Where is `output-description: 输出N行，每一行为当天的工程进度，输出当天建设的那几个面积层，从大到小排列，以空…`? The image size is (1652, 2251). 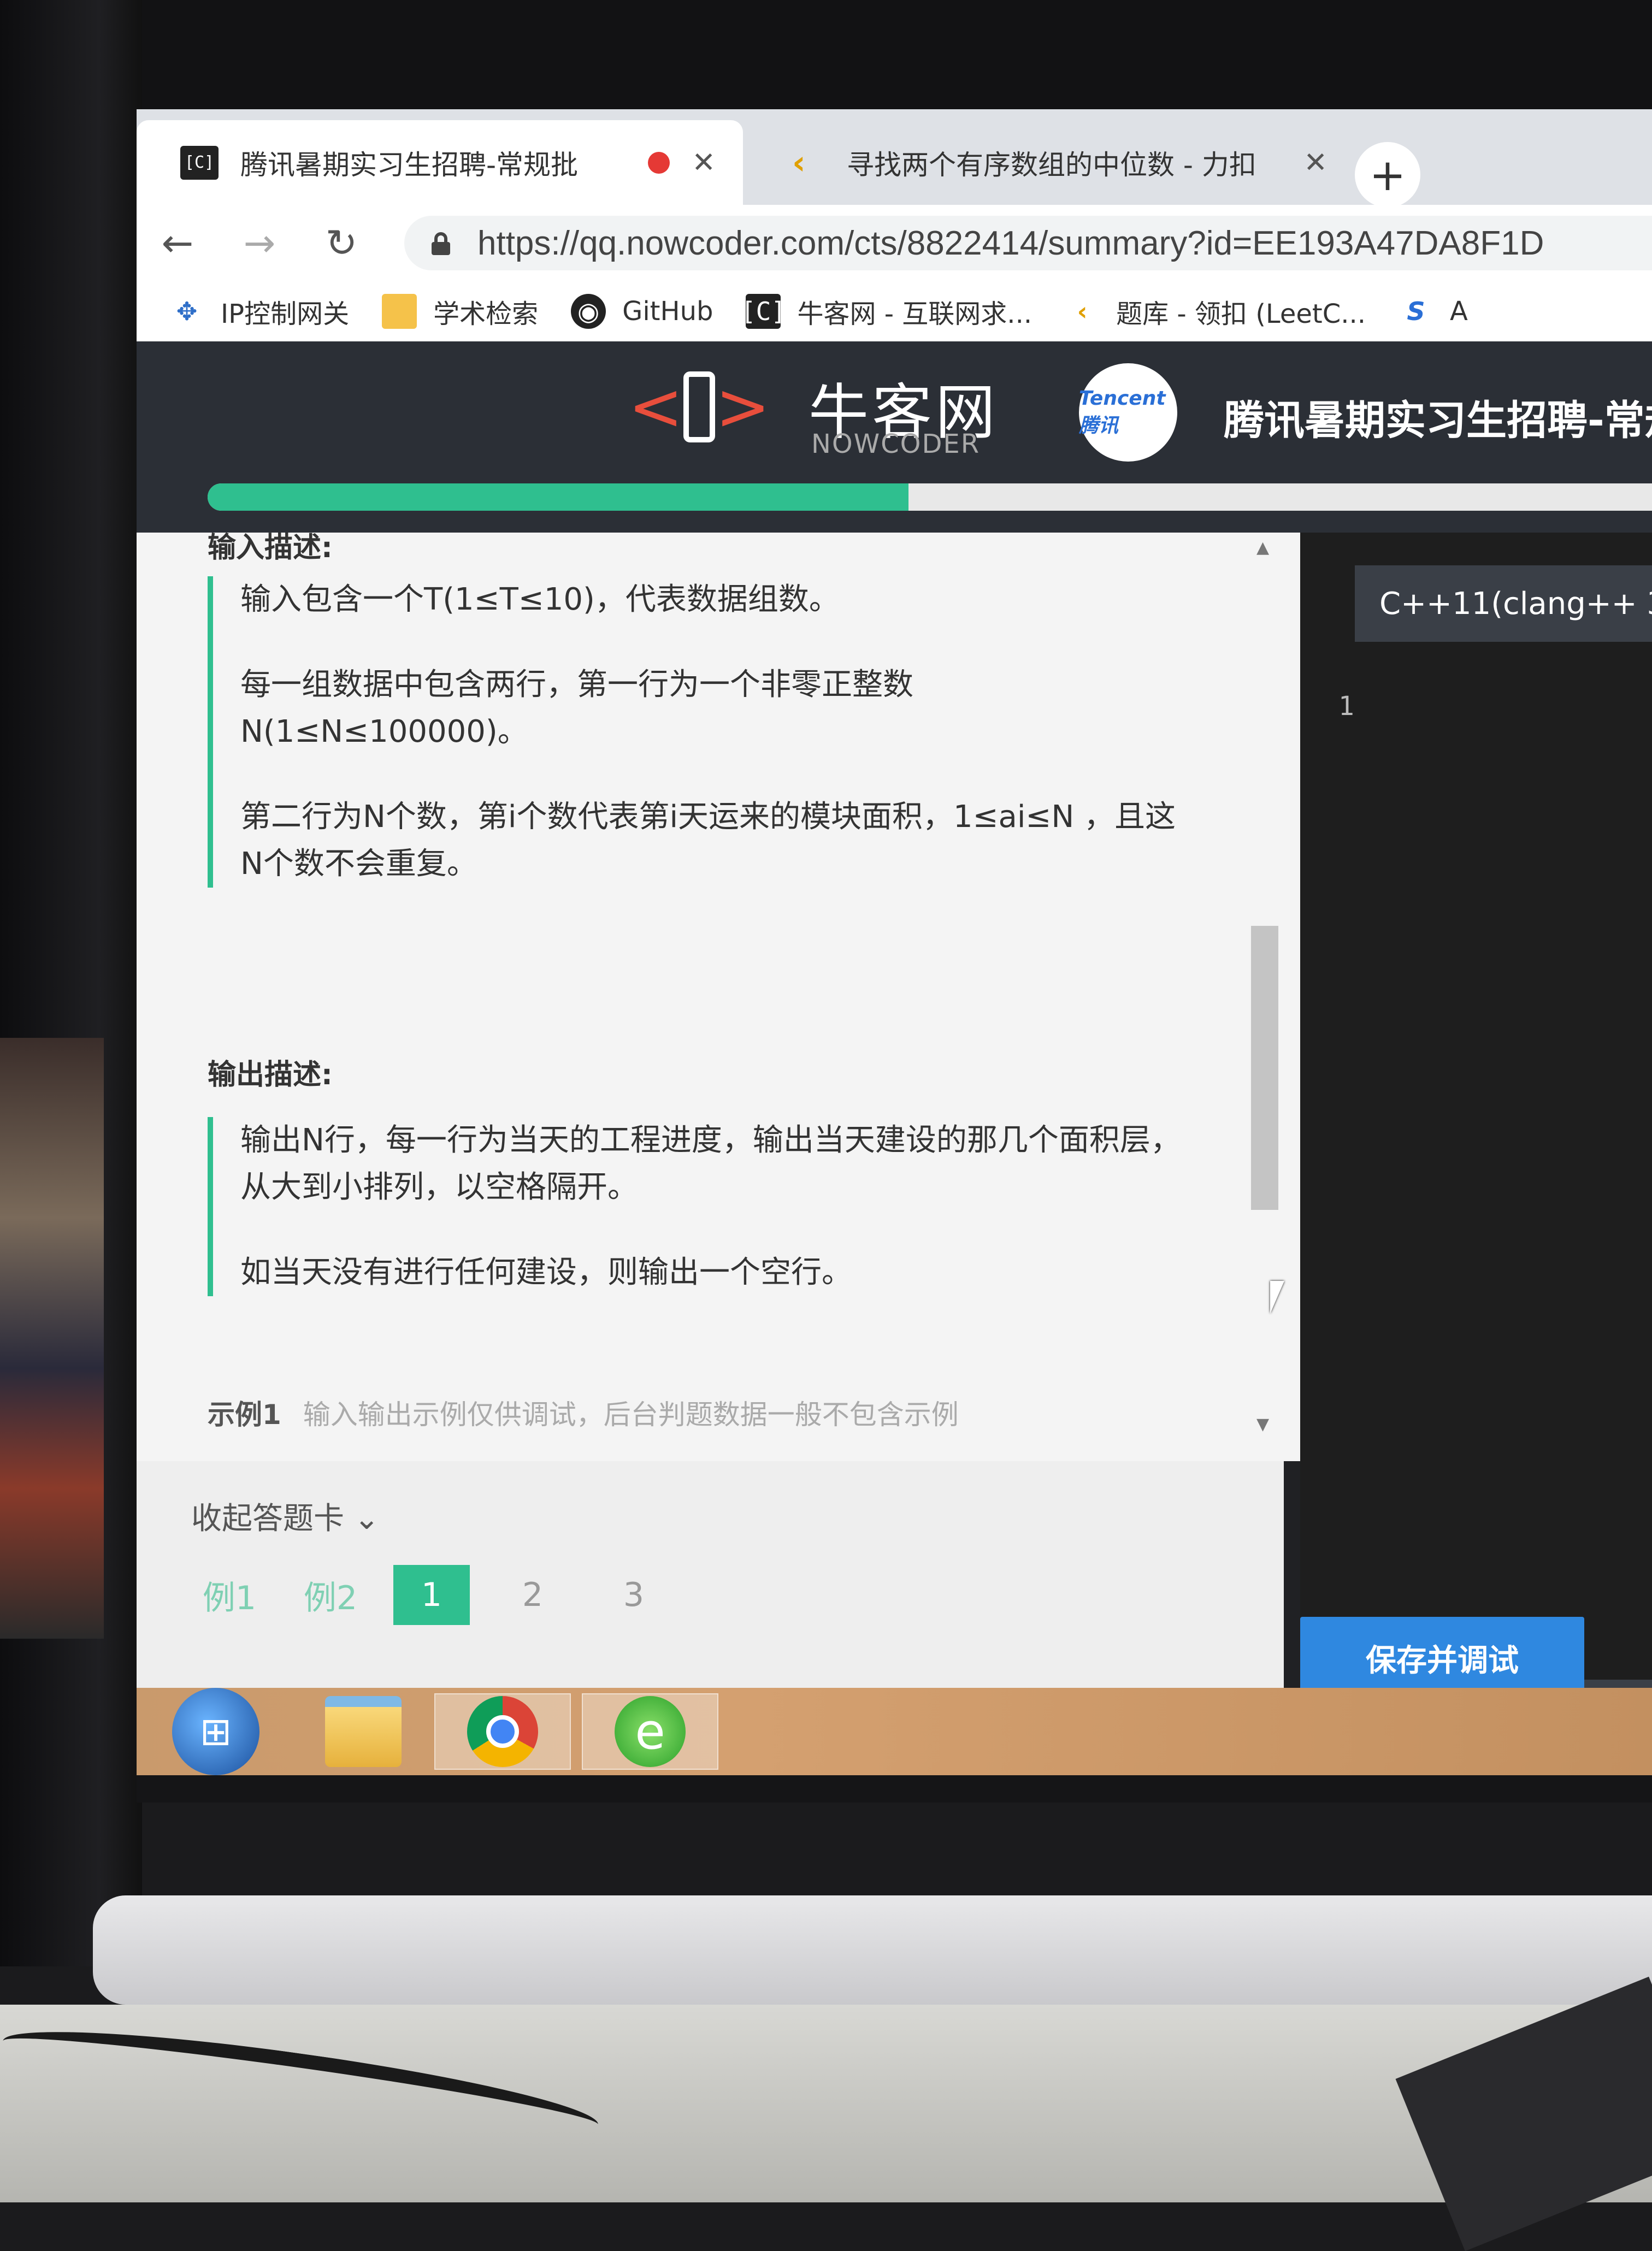
output-description: 输出N行，每一行为当天的工程进度，输出当天建设的那几个面积层，从大到小排列，以空… is located at coordinates (702, 1206).